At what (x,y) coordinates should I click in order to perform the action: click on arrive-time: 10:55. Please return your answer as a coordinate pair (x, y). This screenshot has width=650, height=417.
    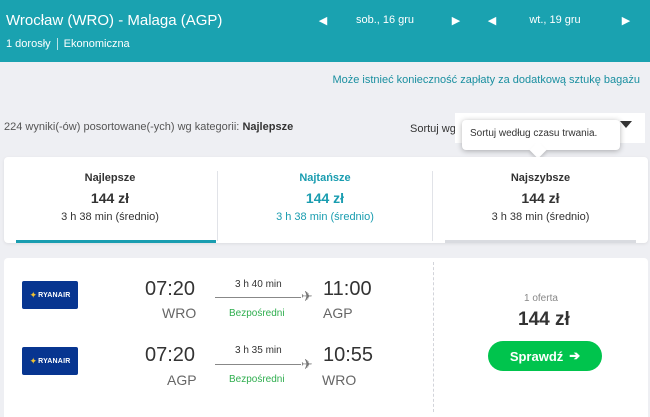
    Looking at the image, I should click on (348, 355).